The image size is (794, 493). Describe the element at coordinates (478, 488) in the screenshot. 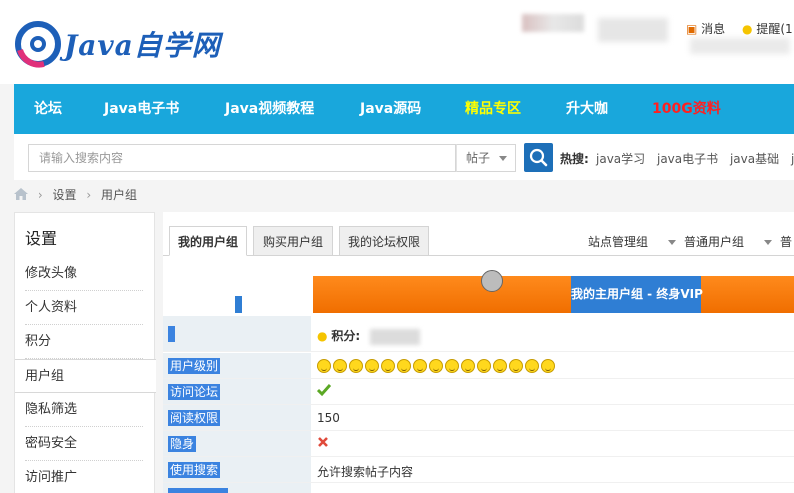

I see `table-row` at that location.